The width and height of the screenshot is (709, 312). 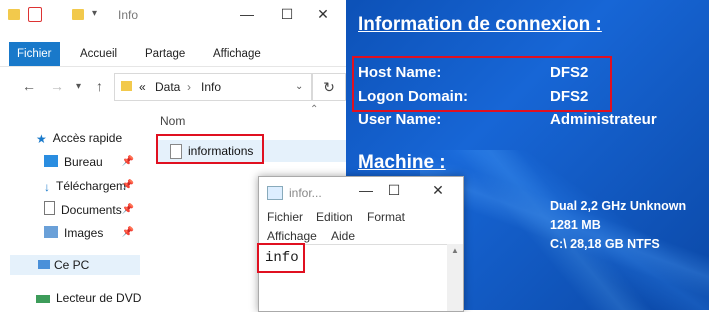 What do you see at coordinates (173, 15) in the screenshot?
I see `explorer-title-bar: ▾ Info — ☐ ✕` at bounding box center [173, 15].